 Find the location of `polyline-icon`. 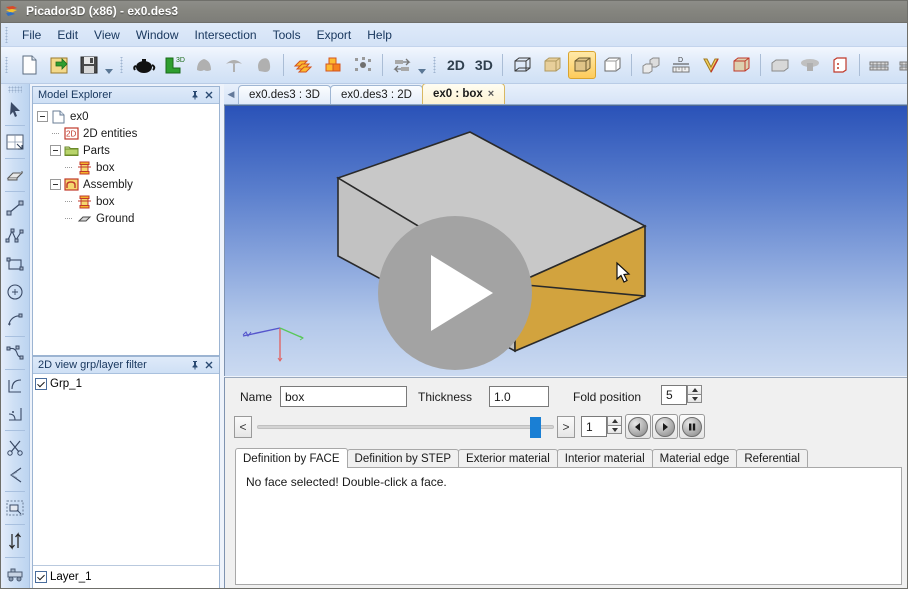

polyline-icon is located at coordinates (15, 236).